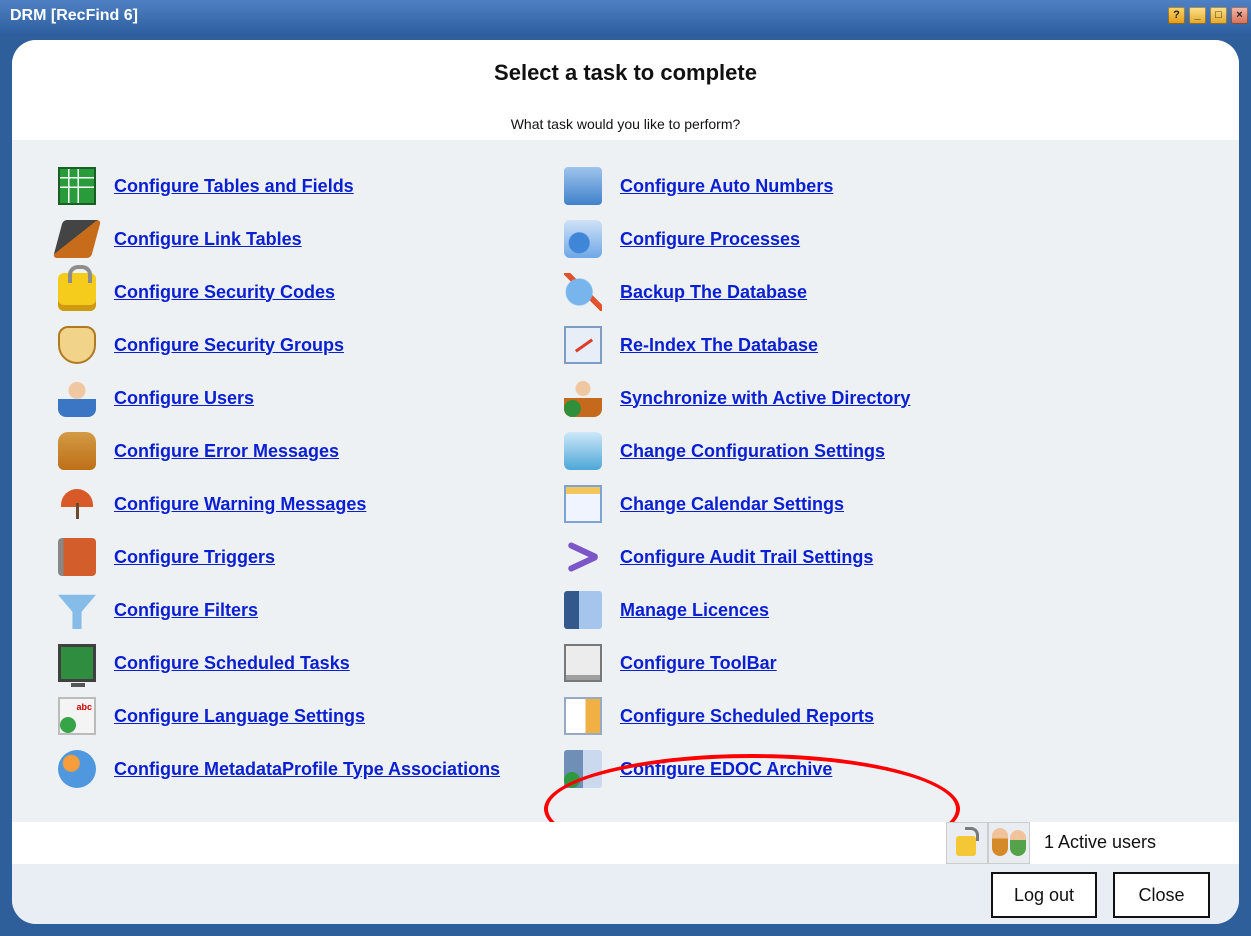 The height and width of the screenshot is (936, 1251). I want to click on task-link: Re-Index The Database, so click(719, 345).